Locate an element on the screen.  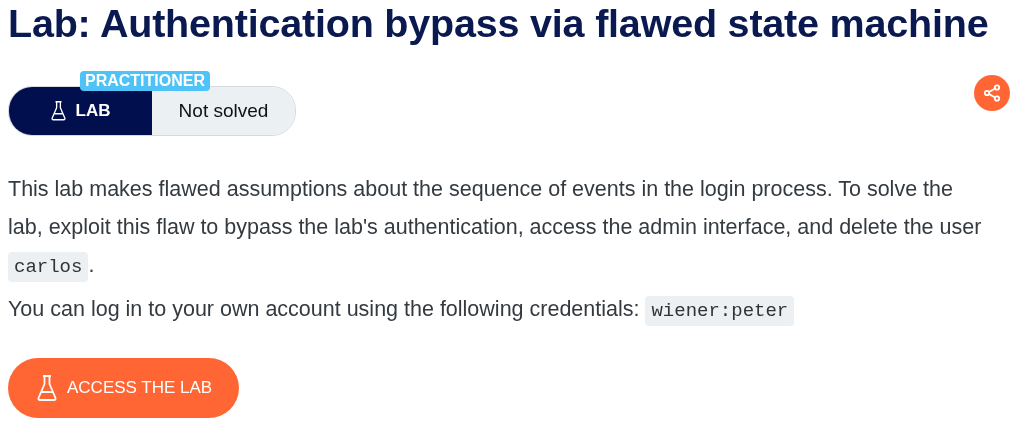
description-text: You can log in to your own account using the following credentials: is located at coordinates (324, 309).